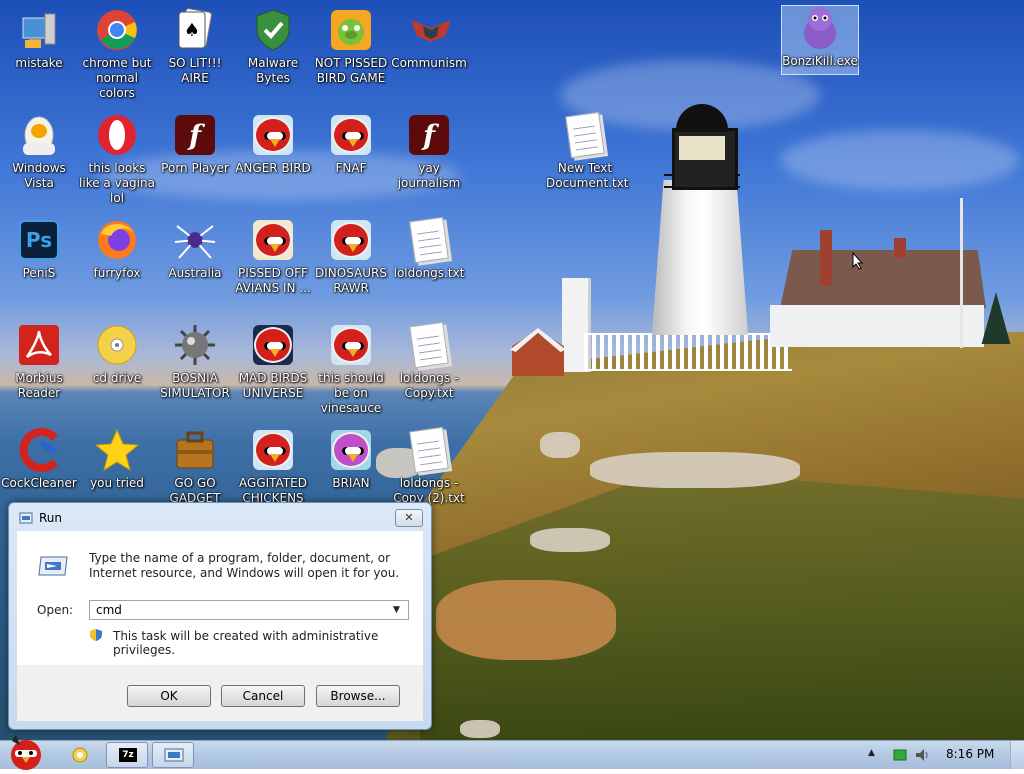 This screenshot has height=774, width=1024. Describe the element at coordinates (273, 70) in the screenshot. I see `desktop-icon-label: Malware Bytes` at that location.